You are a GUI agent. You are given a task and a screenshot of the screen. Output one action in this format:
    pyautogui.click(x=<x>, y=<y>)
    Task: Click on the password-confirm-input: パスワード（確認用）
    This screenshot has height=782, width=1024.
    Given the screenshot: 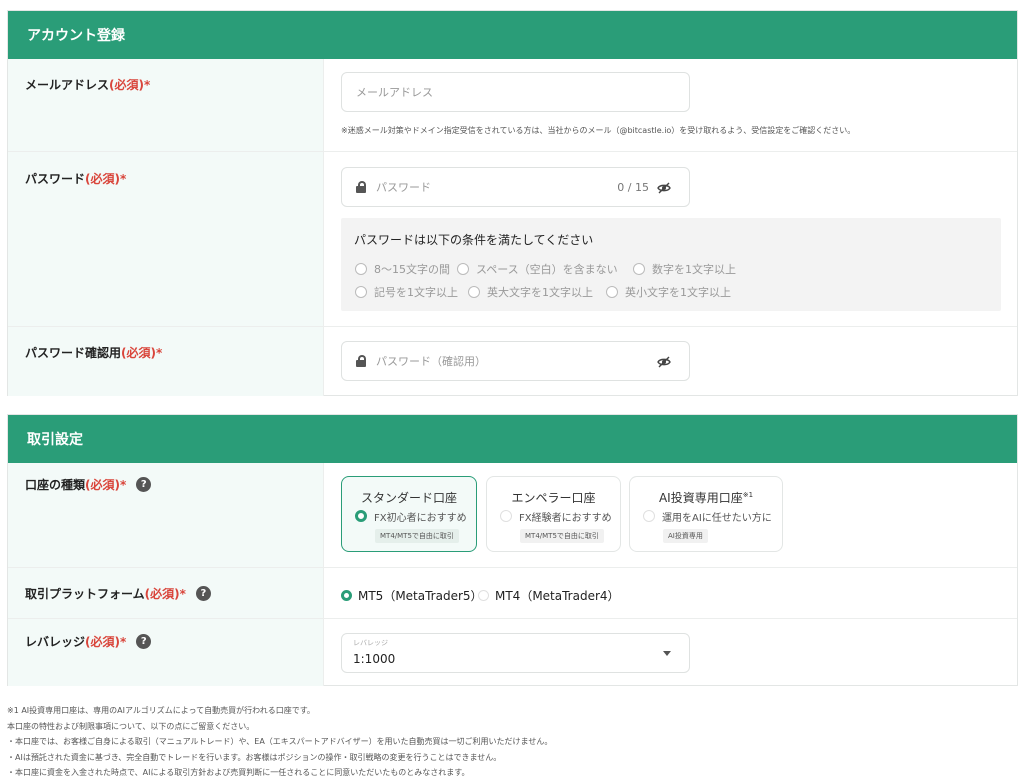 What is the action you would take?
    pyautogui.click(x=515, y=361)
    